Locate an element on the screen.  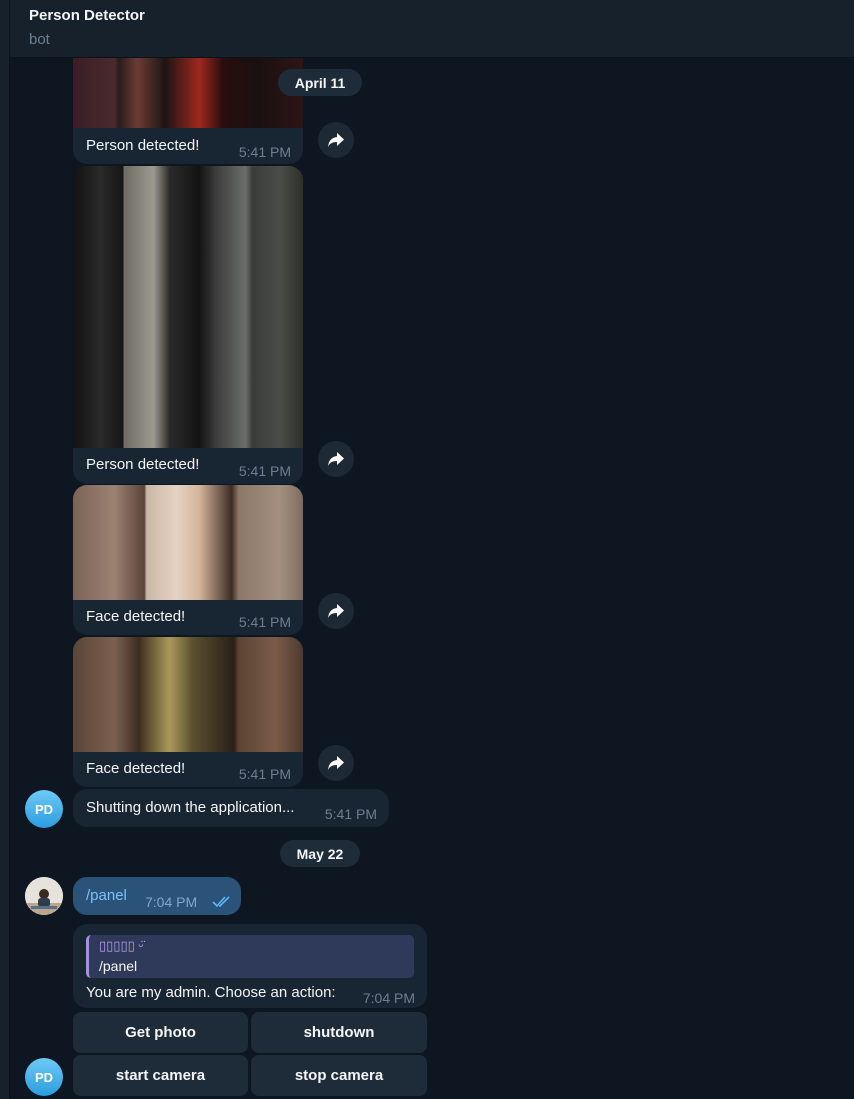
message-text: /panel is located at coordinates (106, 895).